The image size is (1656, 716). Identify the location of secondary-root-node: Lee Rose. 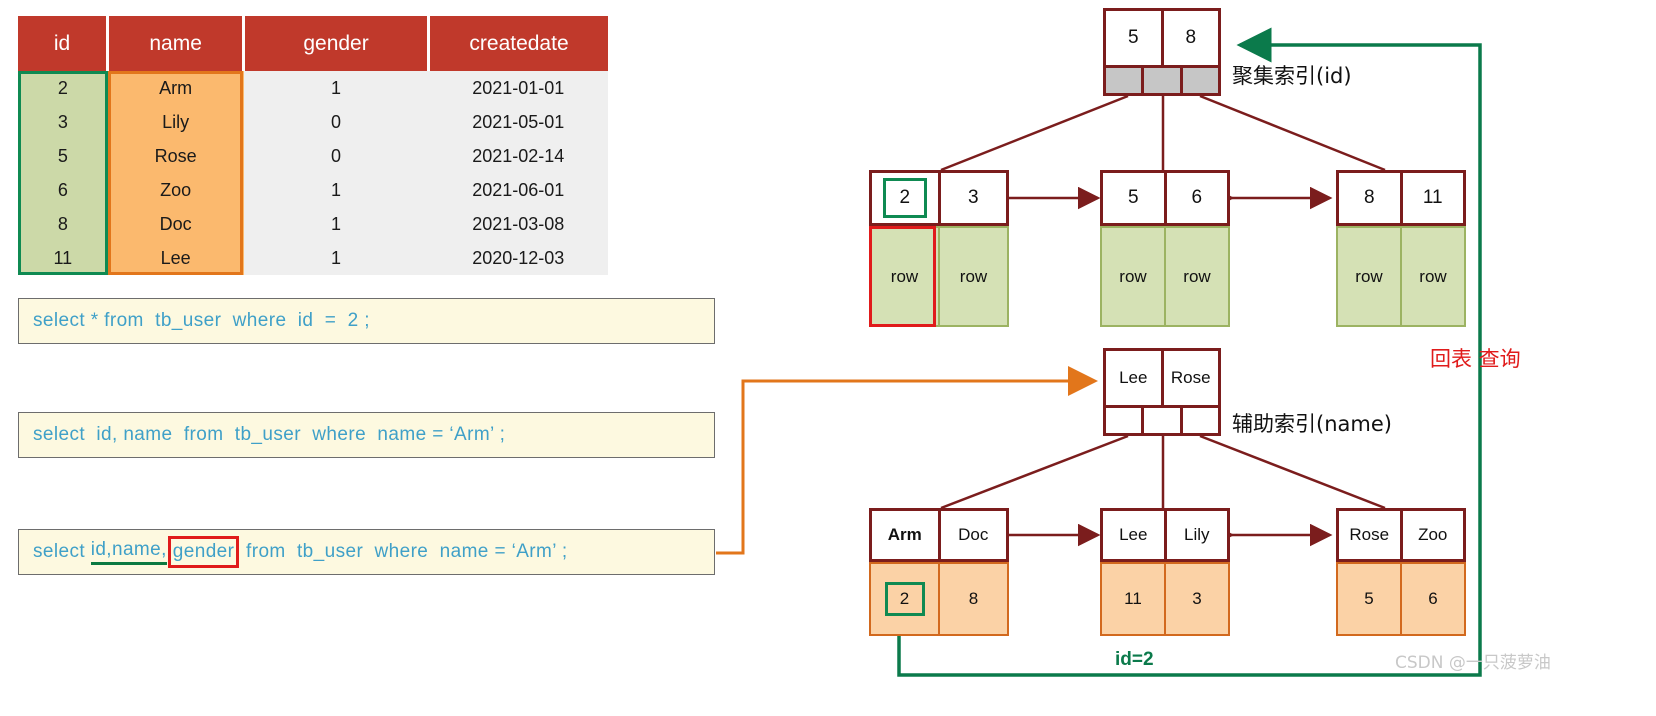
(1162, 378).